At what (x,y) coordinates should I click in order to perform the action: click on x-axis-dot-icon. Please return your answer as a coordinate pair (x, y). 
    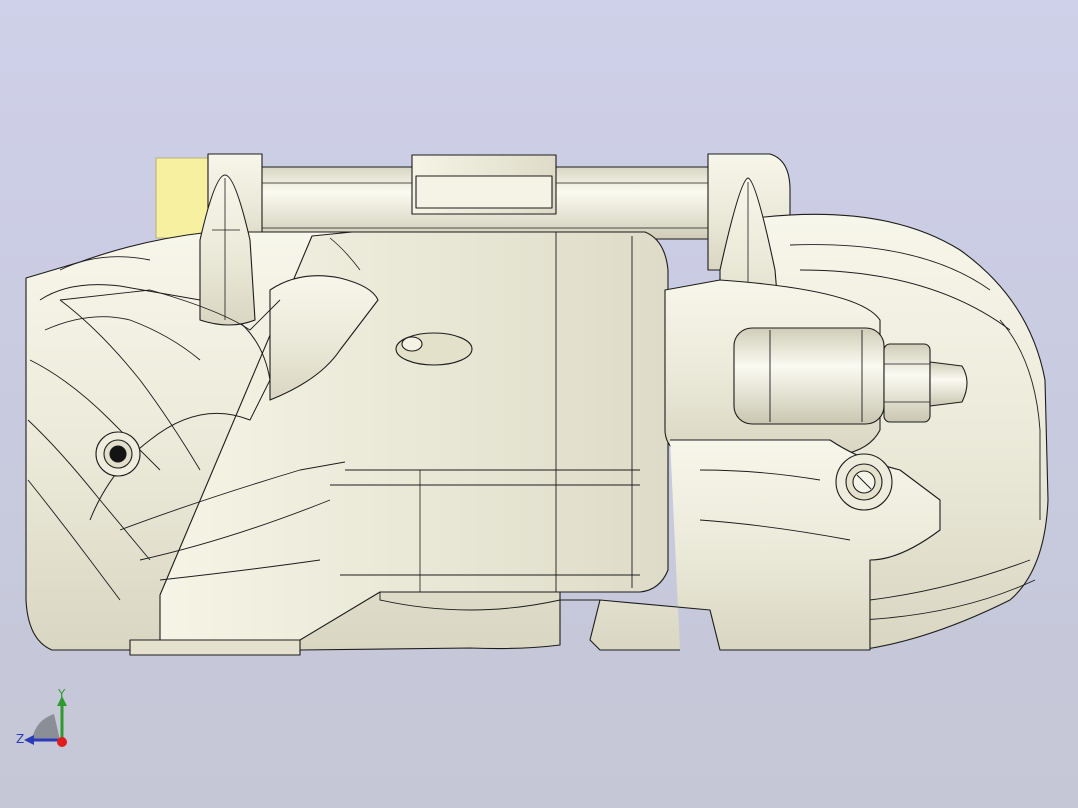
    Looking at the image, I should click on (62, 742).